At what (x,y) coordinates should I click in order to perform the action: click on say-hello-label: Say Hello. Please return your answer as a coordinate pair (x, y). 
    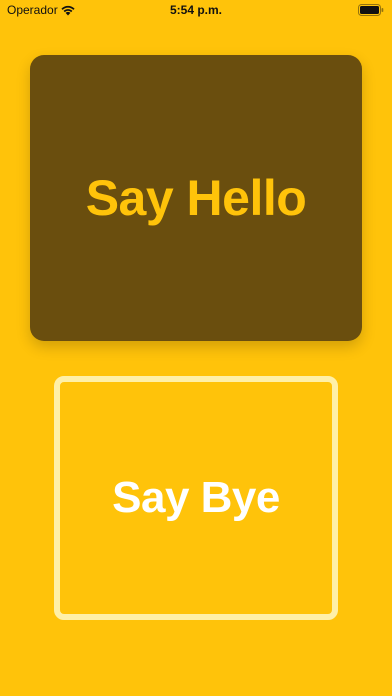
    Looking at the image, I should click on (196, 198).